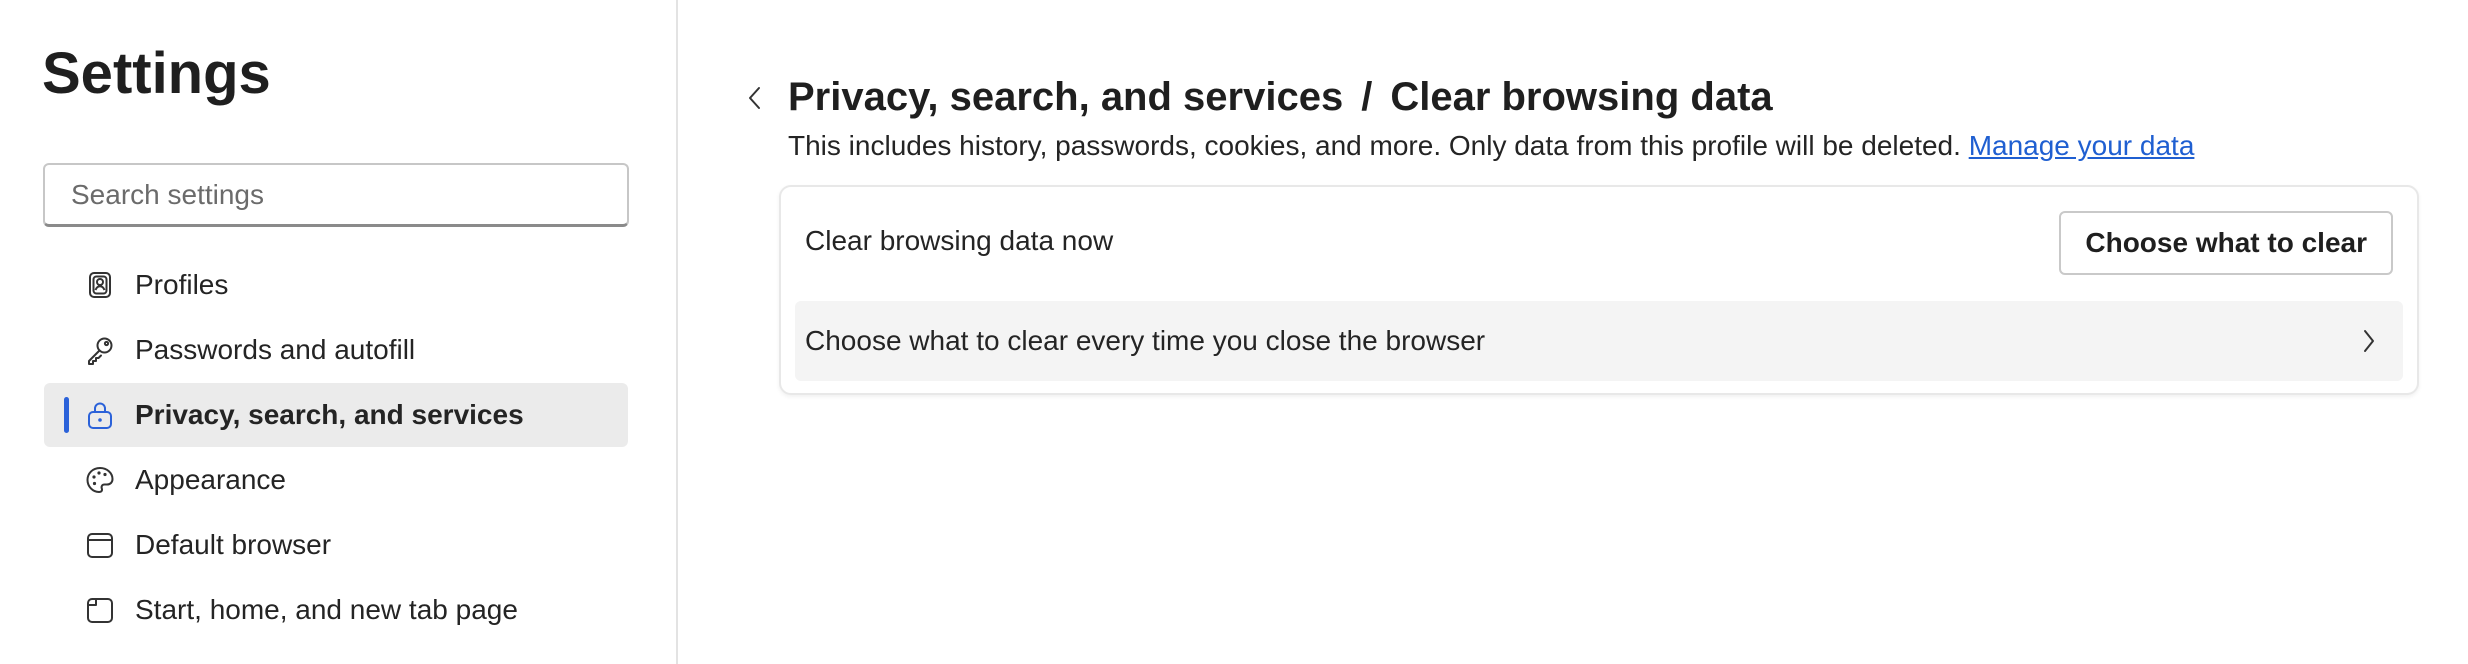 The height and width of the screenshot is (664, 2468). Describe the element at coordinates (233, 544) in the screenshot. I see `sidebar-item-label: Default browser` at that location.